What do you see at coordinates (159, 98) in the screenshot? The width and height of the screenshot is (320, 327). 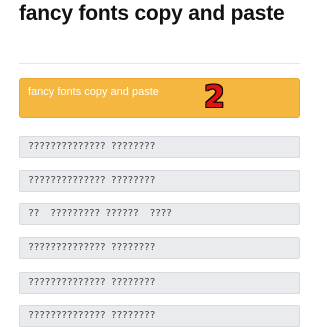 I see `highlighted-font-item: fancy fonts copy and paste 2` at bounding box center [159, 98].